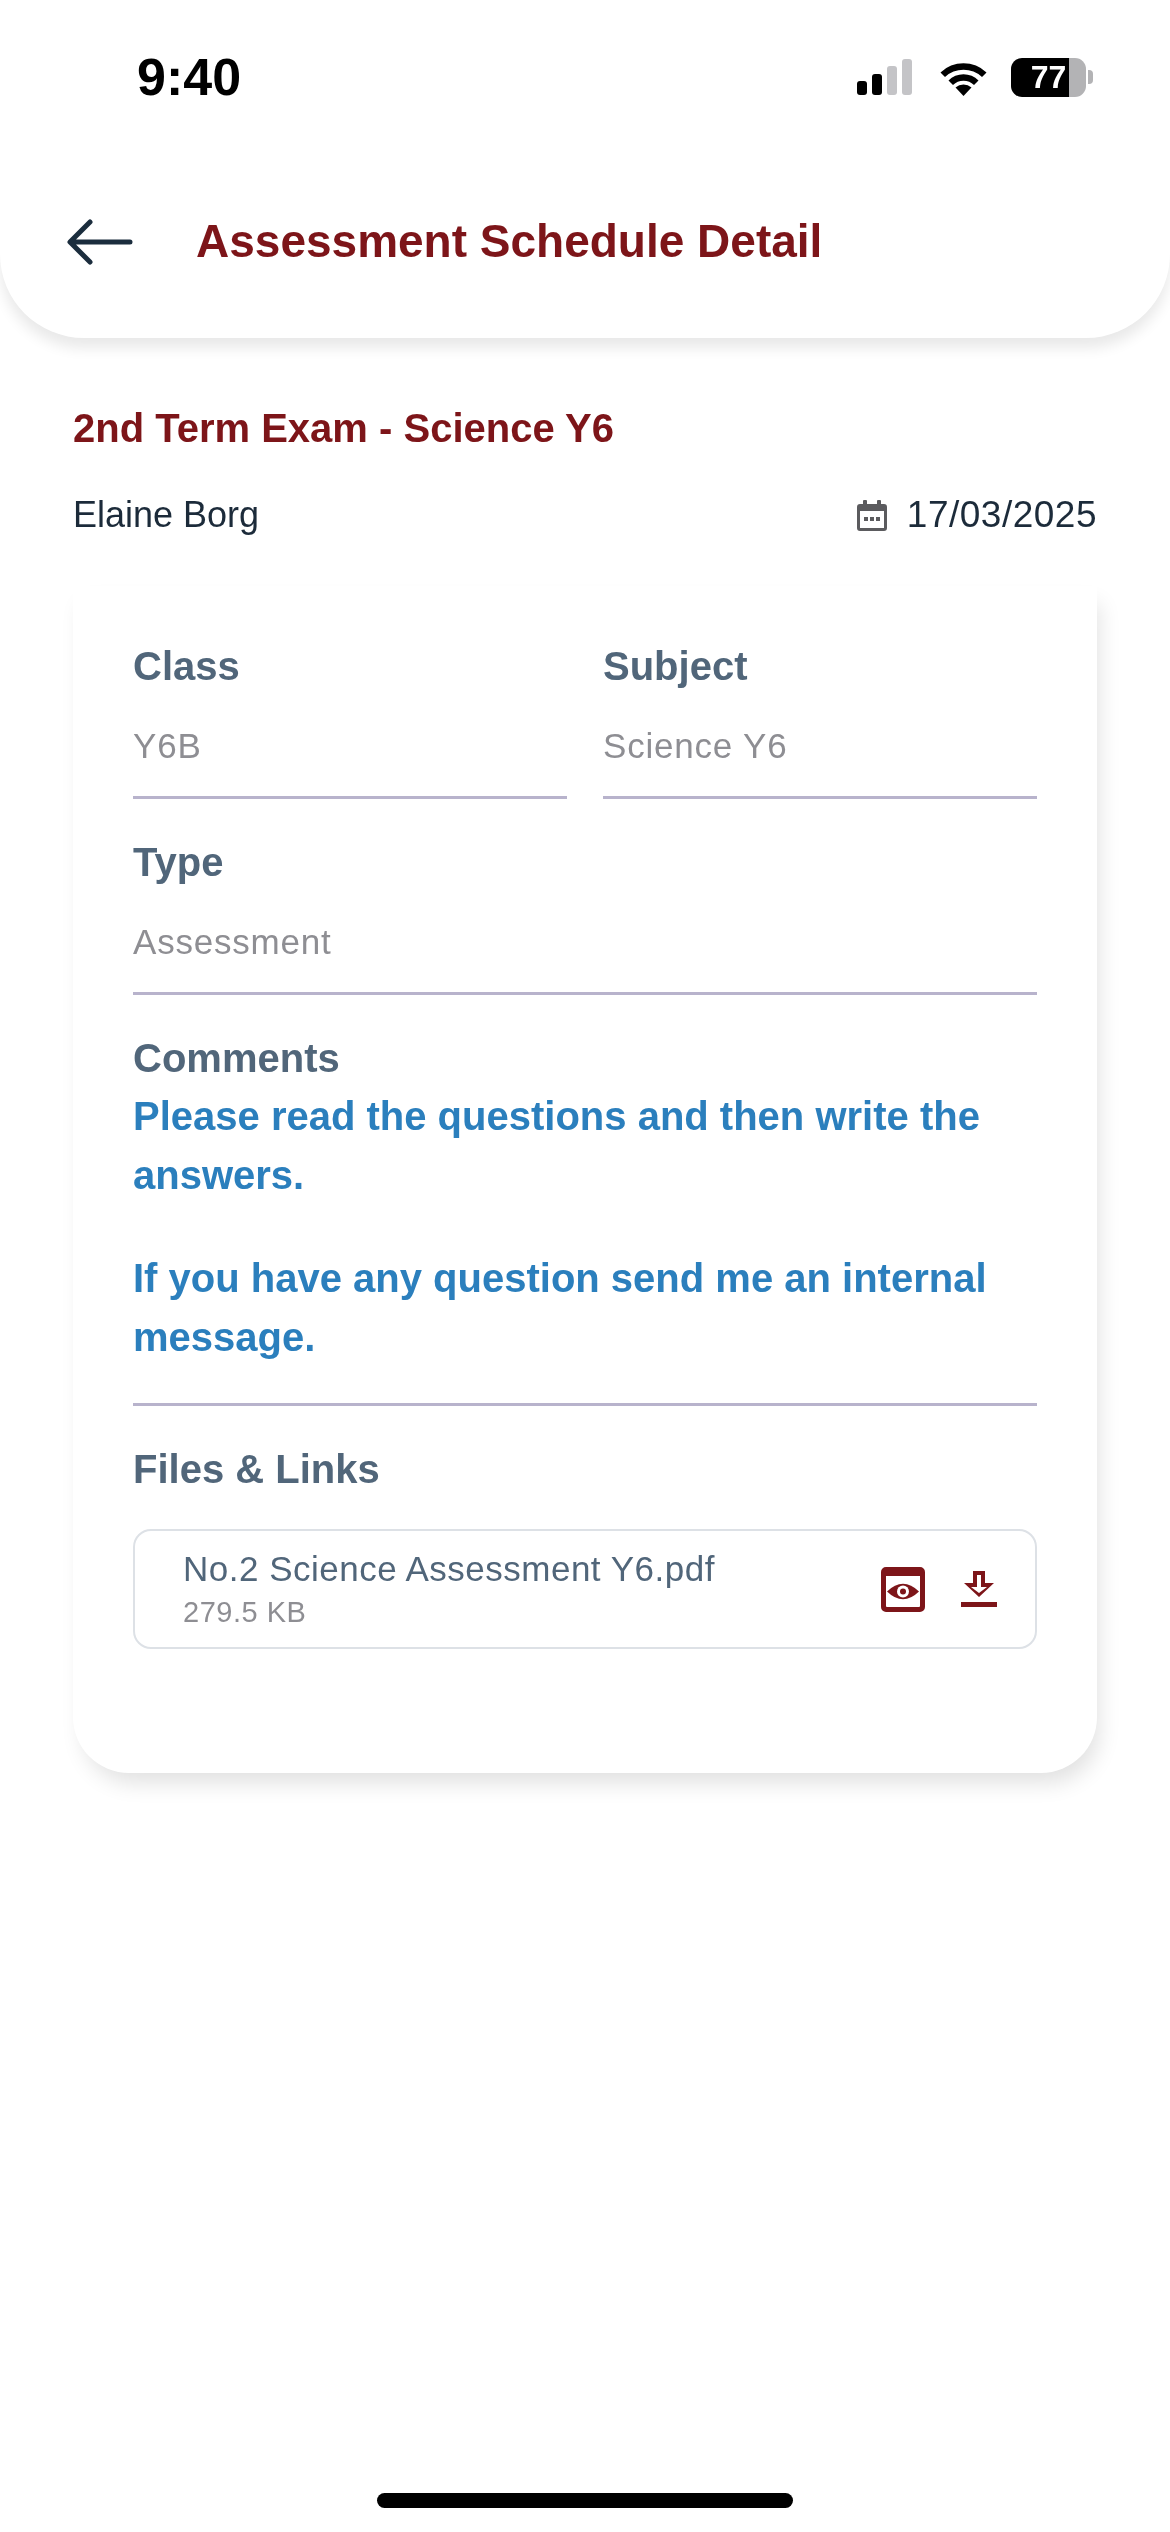  What do you see at coordinates (1090, 77) in the screenshot?
I see `battery-cap-icon` at bounding box center [1090, 77].